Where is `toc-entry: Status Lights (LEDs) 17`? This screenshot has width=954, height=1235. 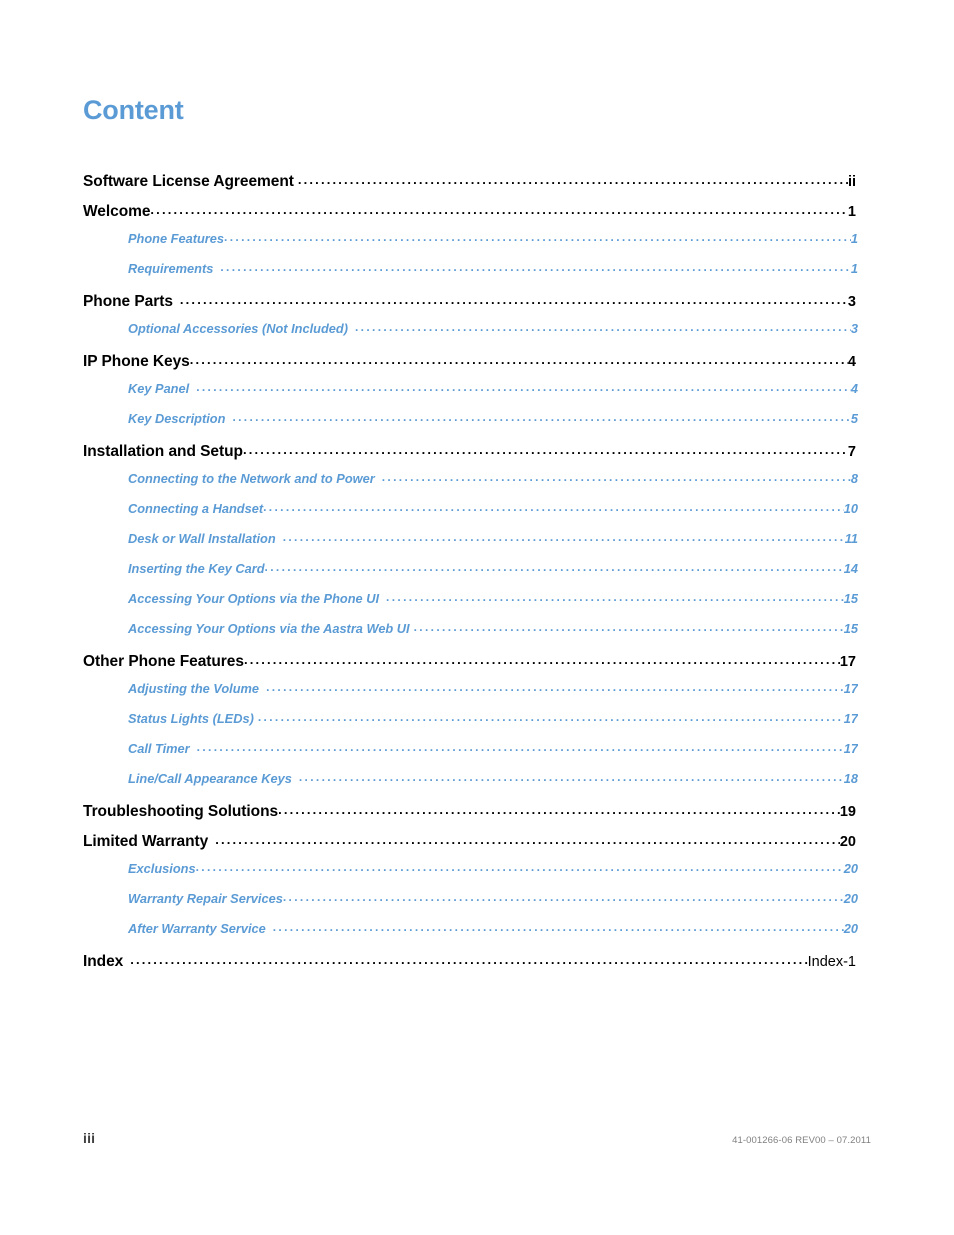
toc-entry: Status Lights (LEDs) 17 is located at coordinates (470, 725).